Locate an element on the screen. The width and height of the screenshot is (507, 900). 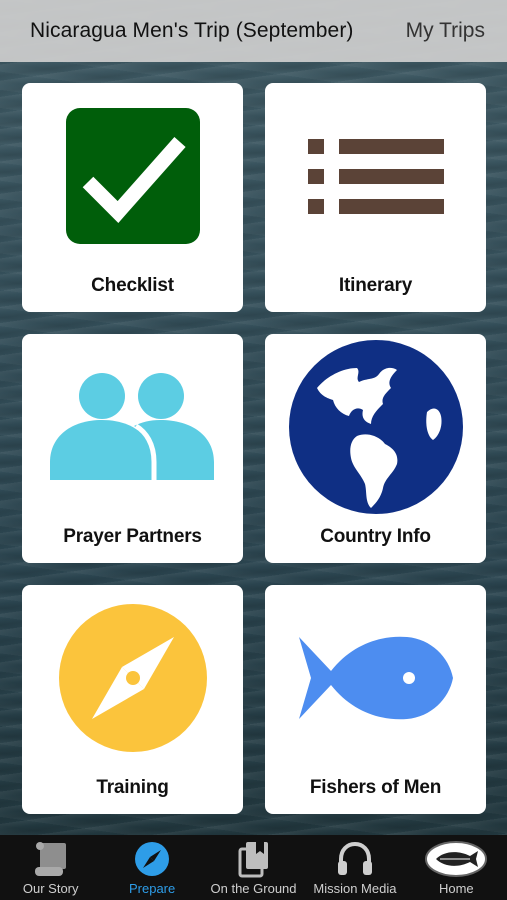
tab-home: Home is located at coordinates (456, 867).